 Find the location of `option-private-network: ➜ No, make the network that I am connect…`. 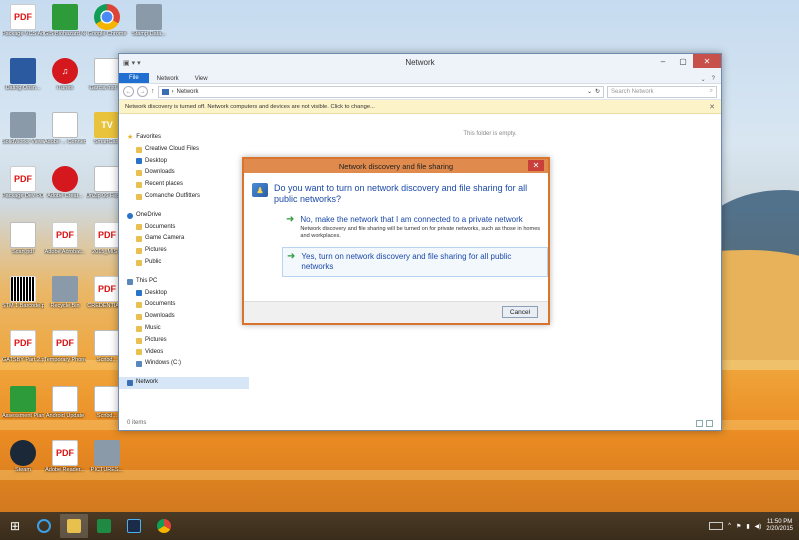

option-private-network: ➜ No, make the network that I am connect… is located at coordinates (415, 227).